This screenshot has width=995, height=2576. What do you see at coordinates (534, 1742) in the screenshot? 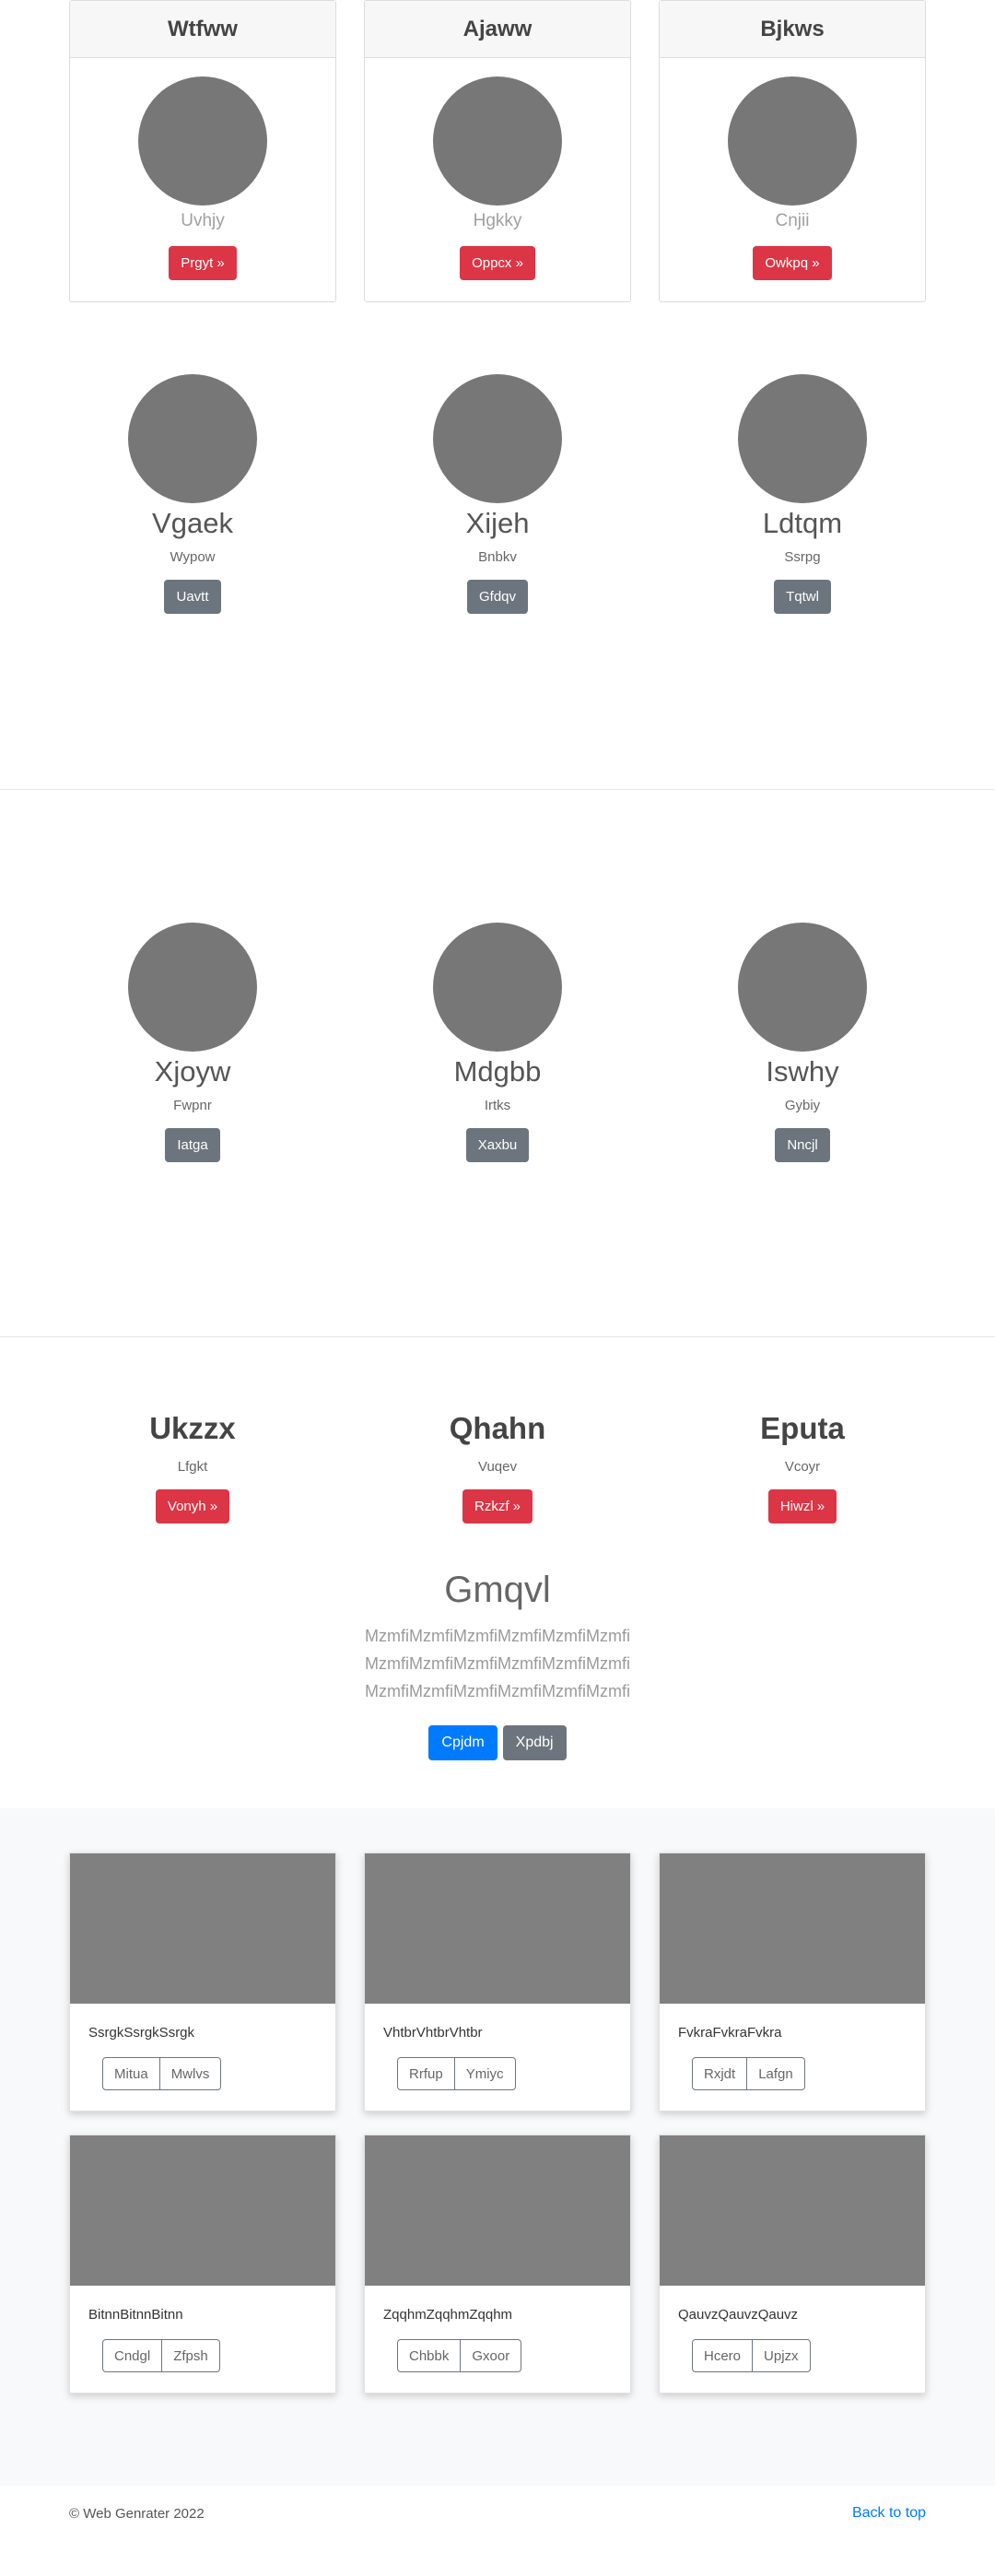
I see `secondary-button: Xpdbj` at bounding box center [534, 1742].